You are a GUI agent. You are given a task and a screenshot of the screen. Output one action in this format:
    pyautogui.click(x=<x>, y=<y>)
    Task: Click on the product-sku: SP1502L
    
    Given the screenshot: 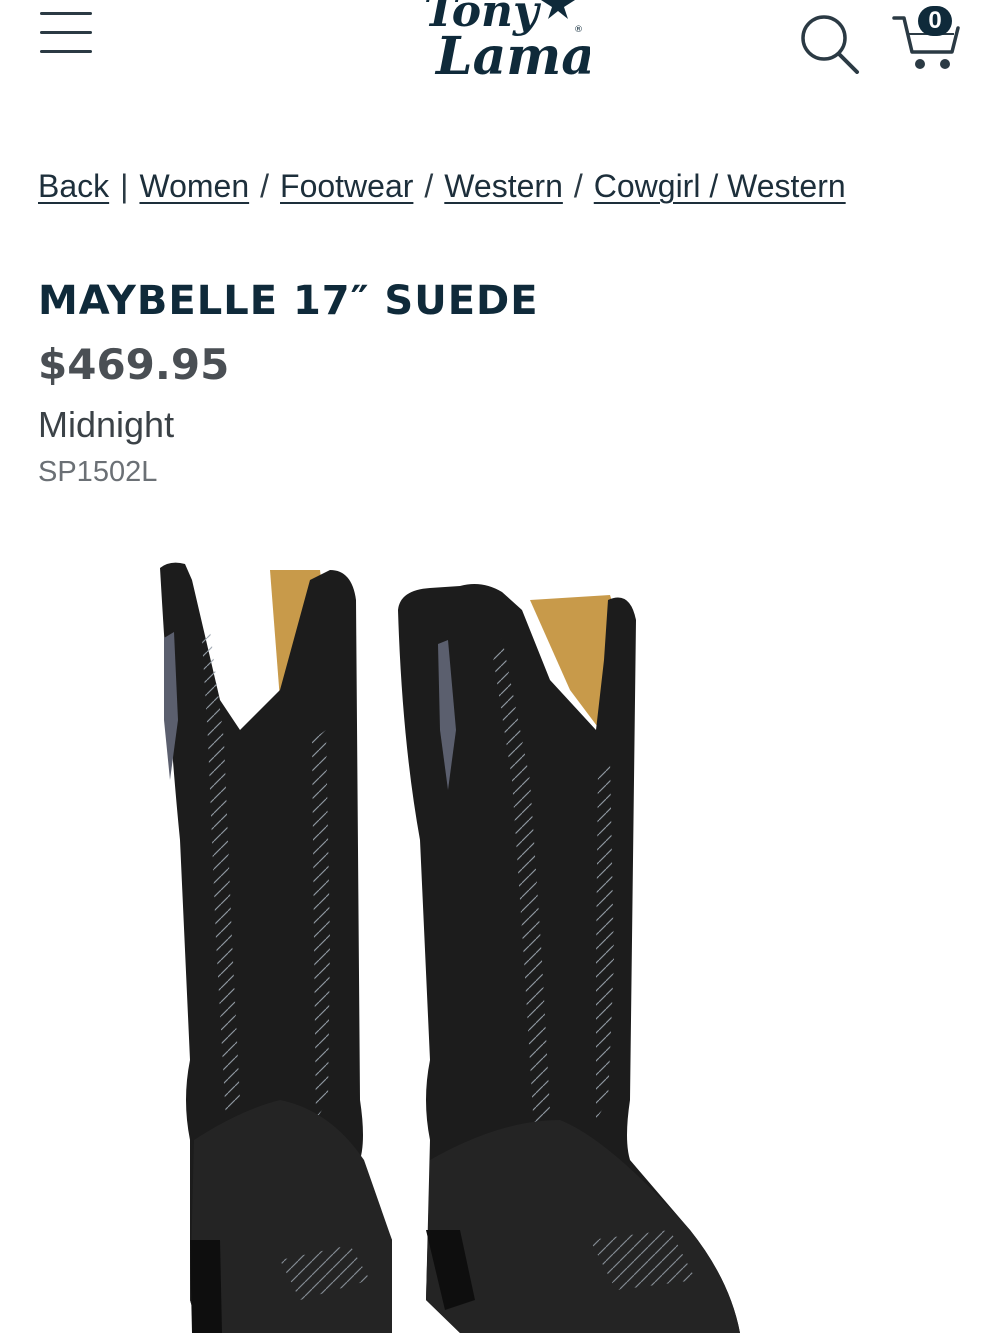 What is the action you would take?
    pyautogui.click(x=98, y=472)
    